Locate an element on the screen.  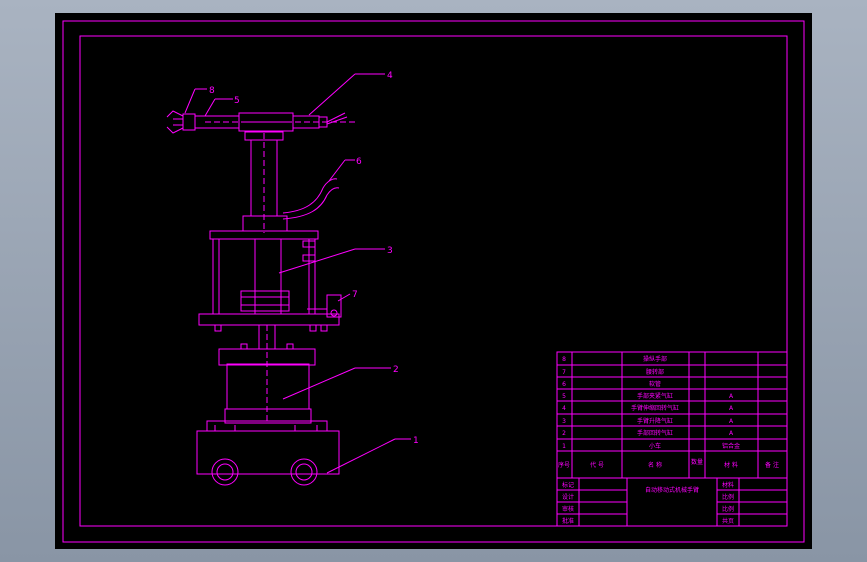
parts-row-name: 操纵手部 is located at coordinates (655, 359).